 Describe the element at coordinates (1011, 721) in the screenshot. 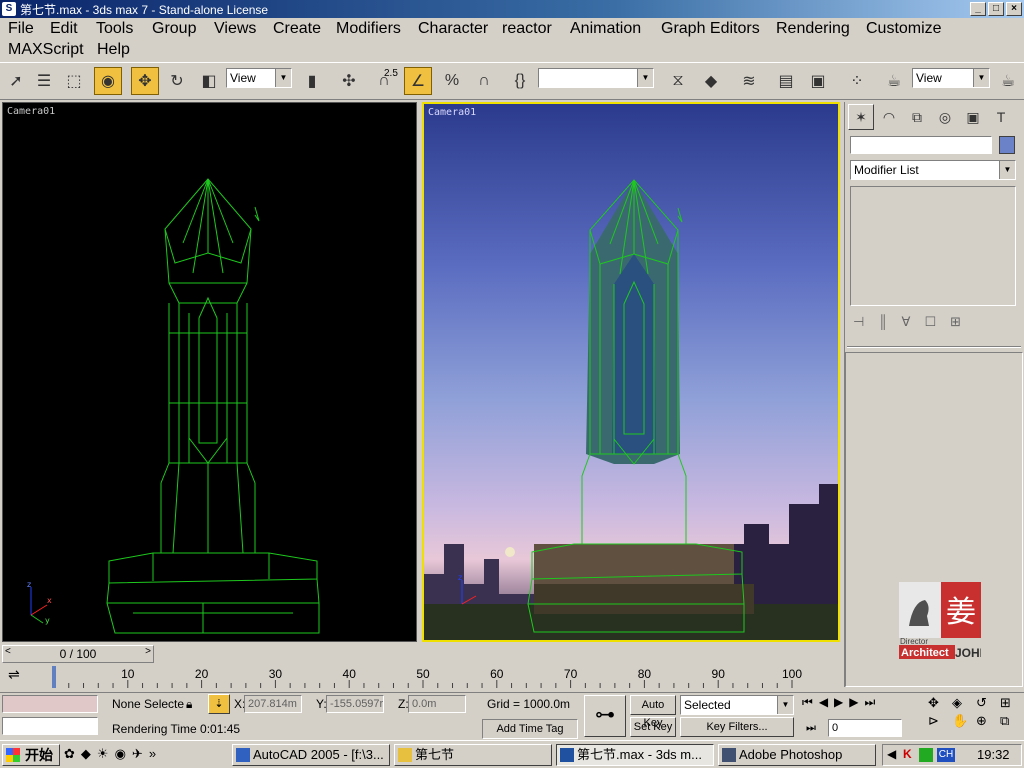

I see `maximize-viewport-icon: ⧉` at that location.